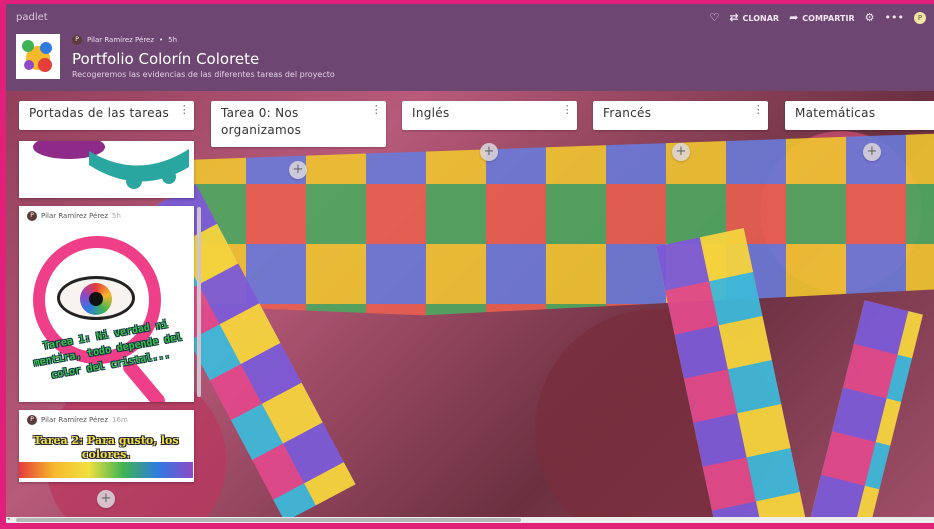  I want to click on clone-button: ⇄ CLONAR, so click(754, 17).